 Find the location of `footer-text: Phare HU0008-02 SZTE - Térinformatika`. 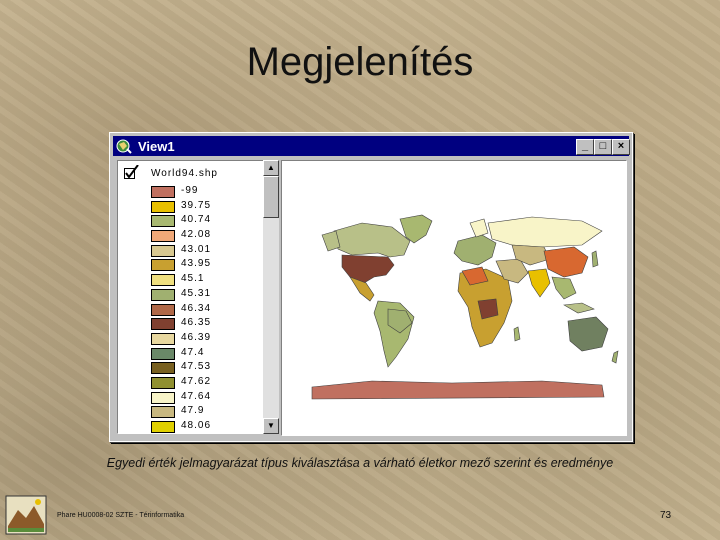

footer-text: Phare HU0008-02 SZTE - Térinformatika is located at coordinates (121, 515).